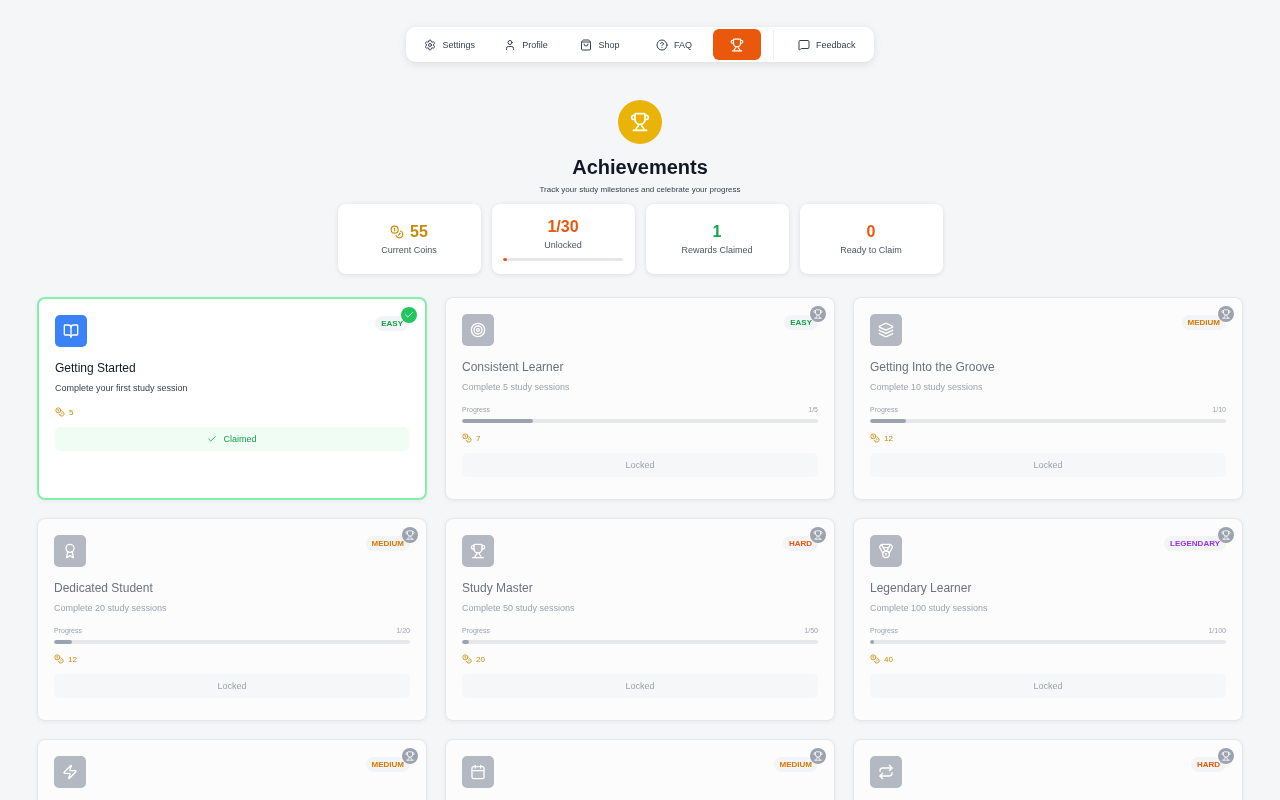 This screenshot has height=800, width=1280. I want to click on difficulty-badge: LEGENDARY, so click(1195, 543).